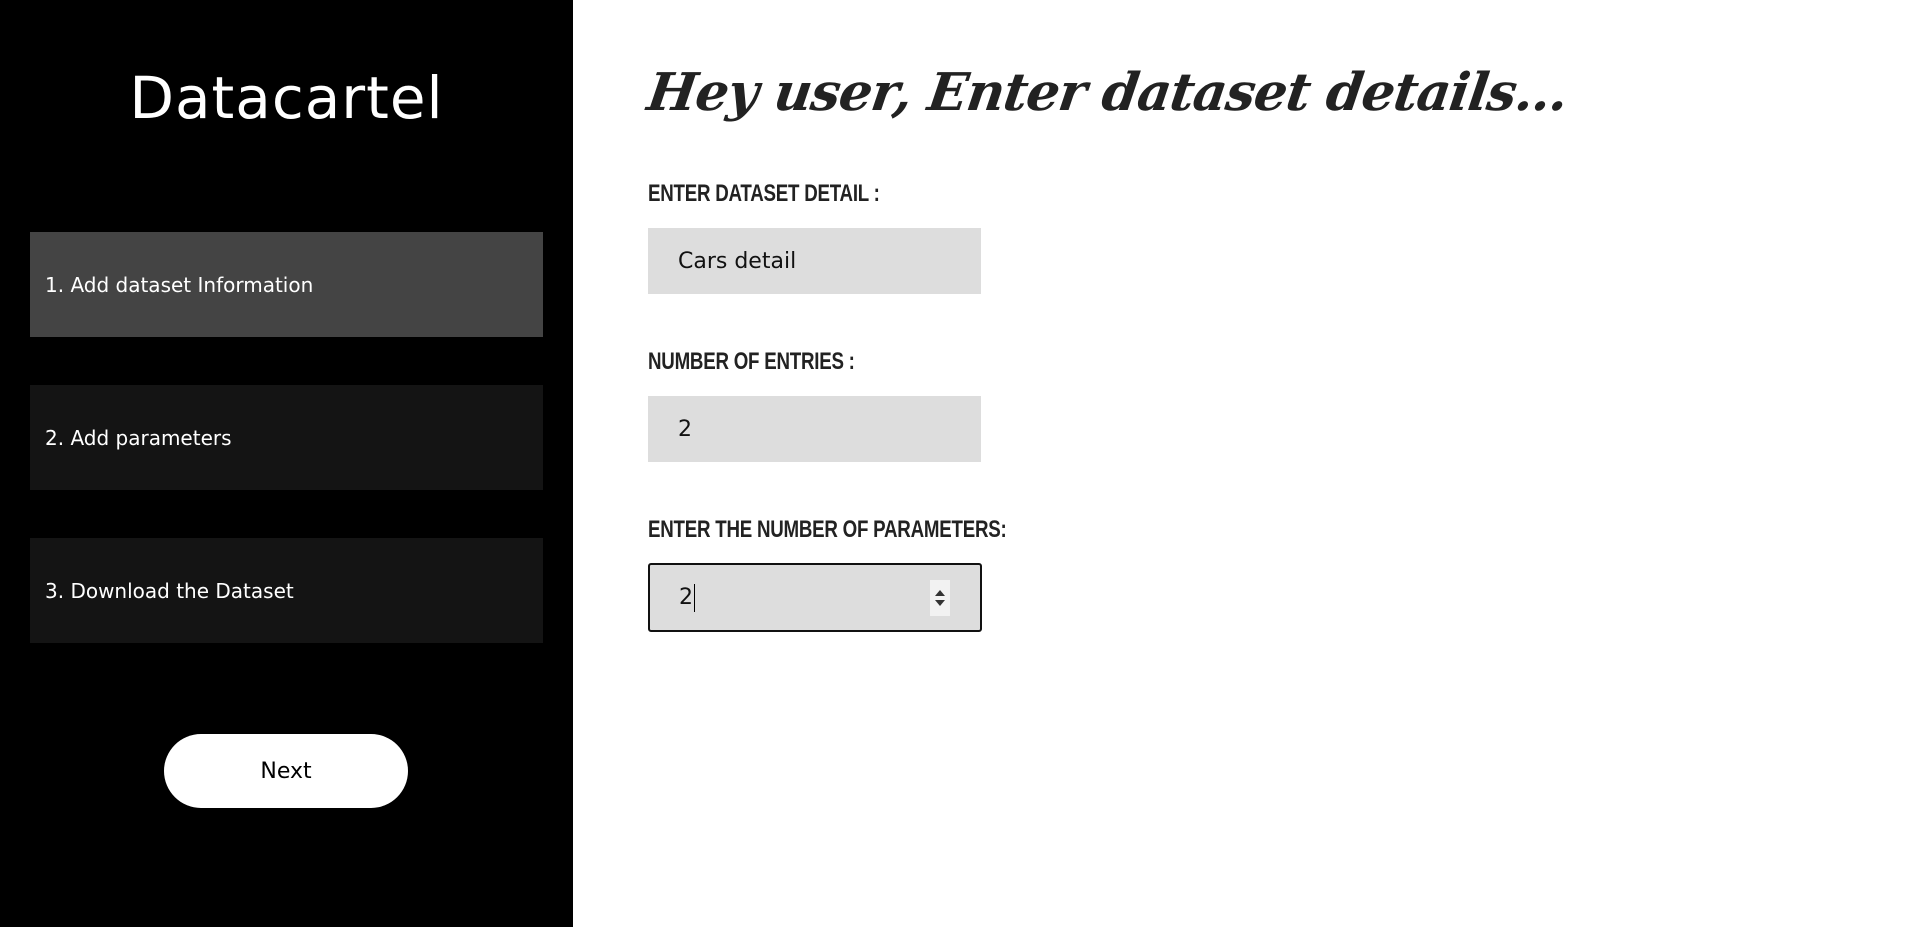 The image size is (1918, 927). Describe the element at coordinates (814, 429) in the screenshot. I see `number-of-entries-input: 2` at that location.